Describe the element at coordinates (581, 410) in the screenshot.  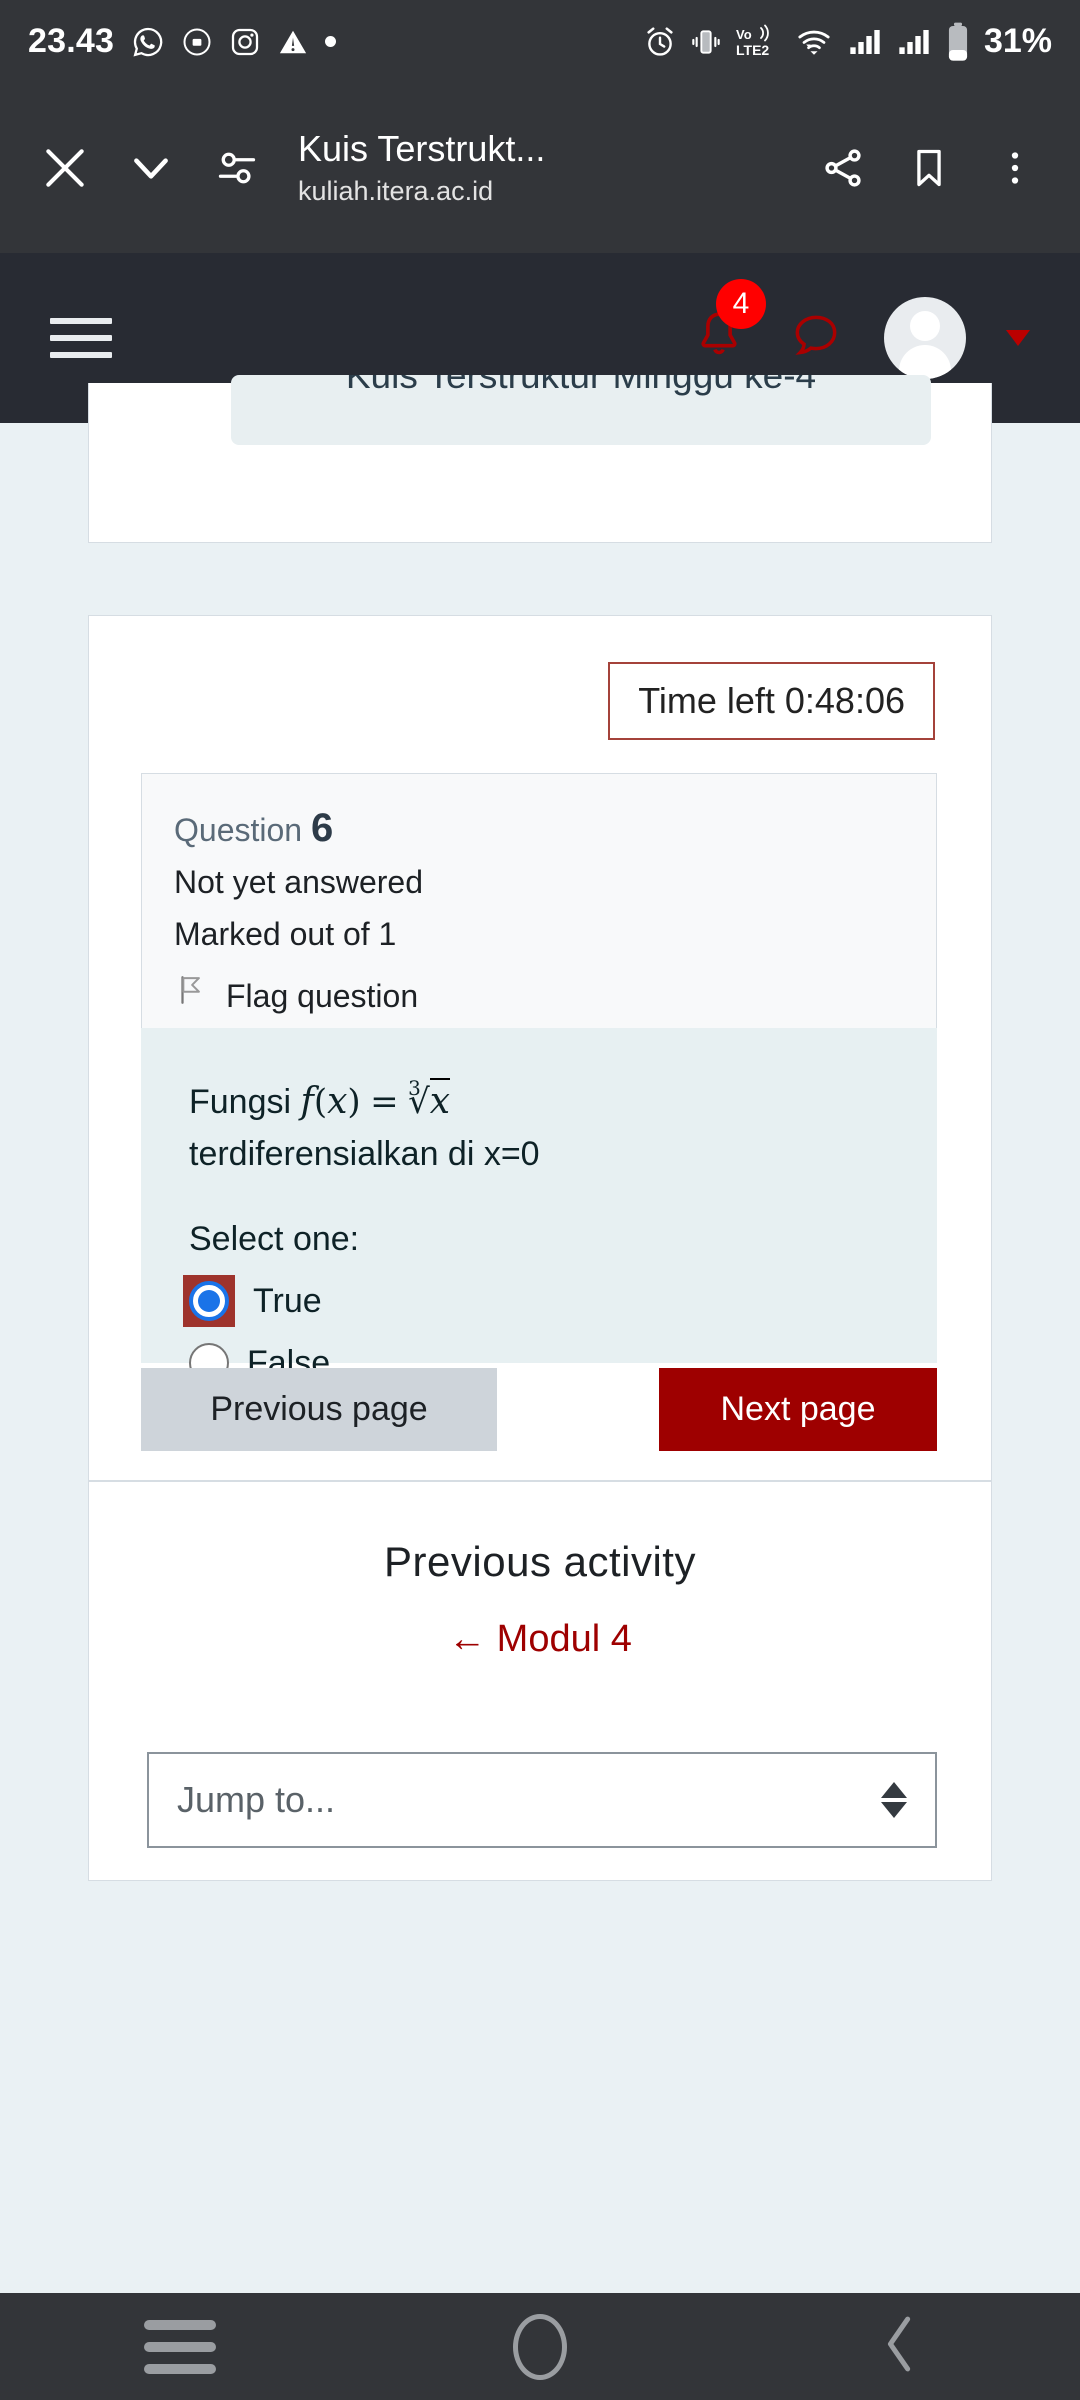
I see `quiz-banner: Kuis Terstruktur Minggu ke-4` at that location.